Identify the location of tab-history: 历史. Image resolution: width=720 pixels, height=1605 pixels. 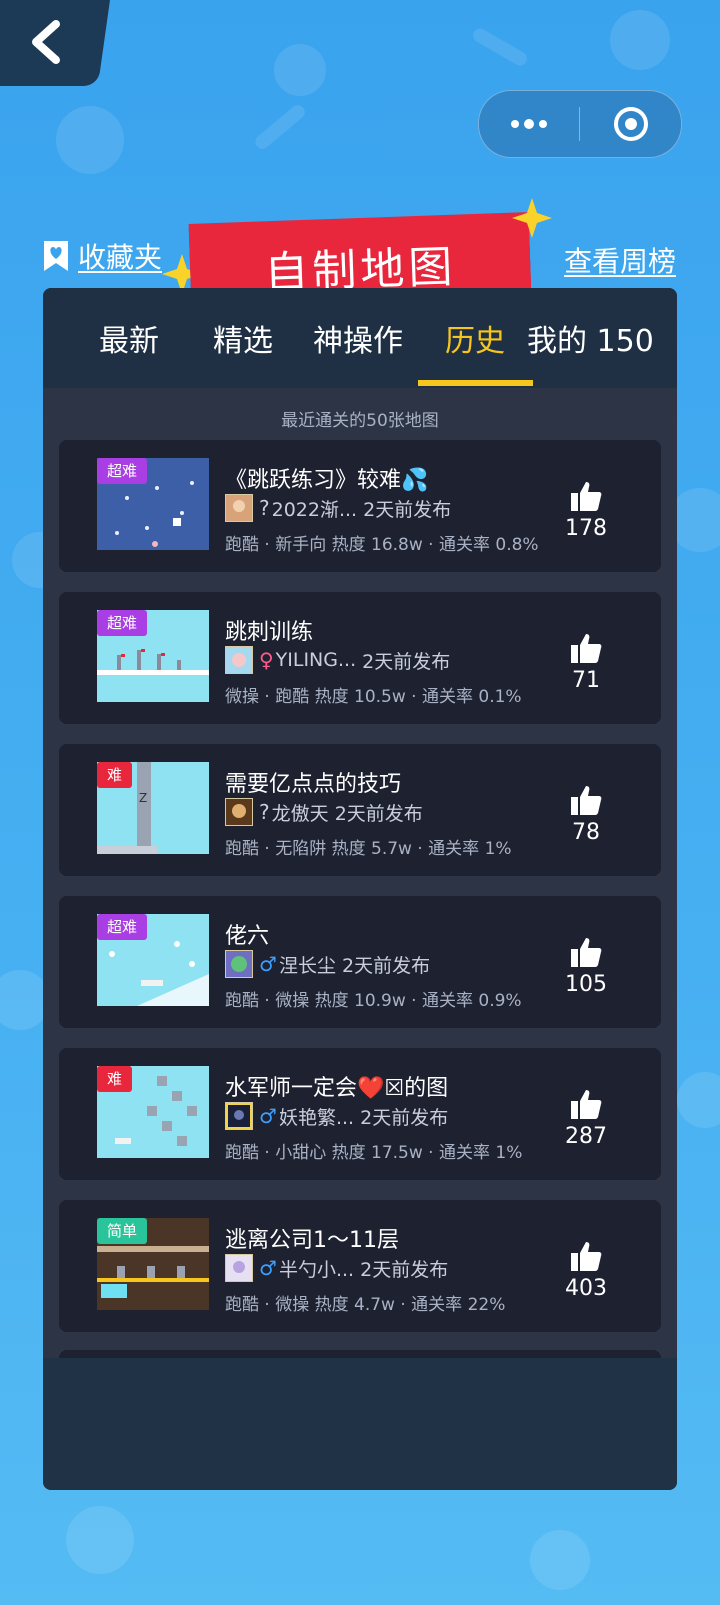
(475, 338).